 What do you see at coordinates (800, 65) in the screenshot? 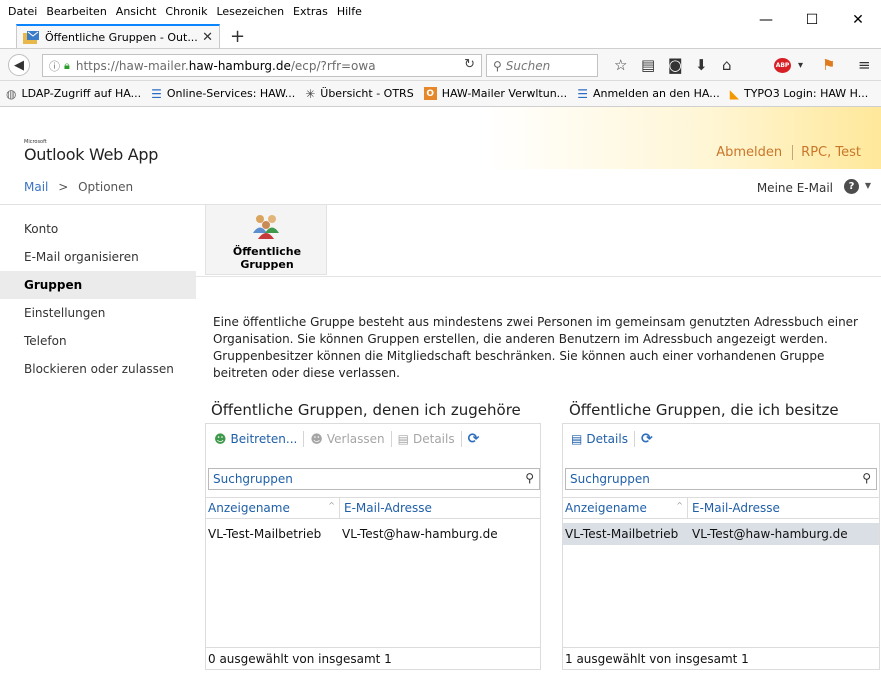
I see `adblock-dropdown-icon: ▾` at bounding box center [800, 65].